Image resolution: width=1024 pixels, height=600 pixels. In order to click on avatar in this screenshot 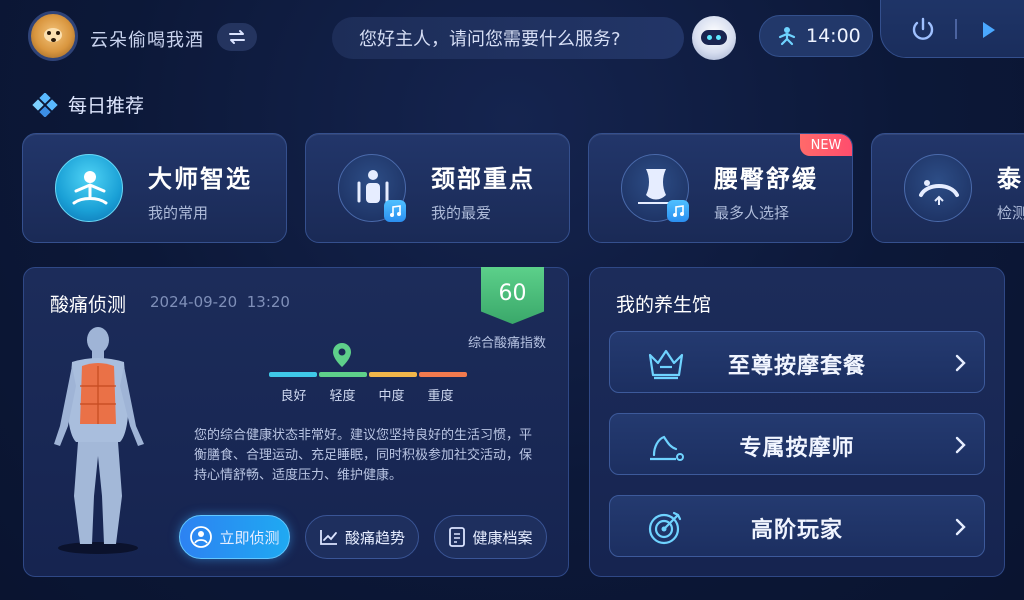, I will do `click(53, 36)`.